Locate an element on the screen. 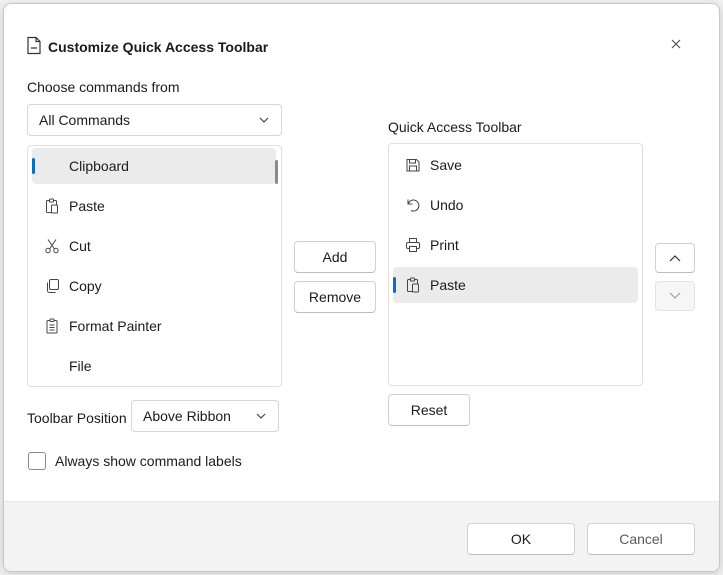 The width and height of the screenshot is (723, 575). toolbar-list-item-print: Print is located at coordinates (515, 245).